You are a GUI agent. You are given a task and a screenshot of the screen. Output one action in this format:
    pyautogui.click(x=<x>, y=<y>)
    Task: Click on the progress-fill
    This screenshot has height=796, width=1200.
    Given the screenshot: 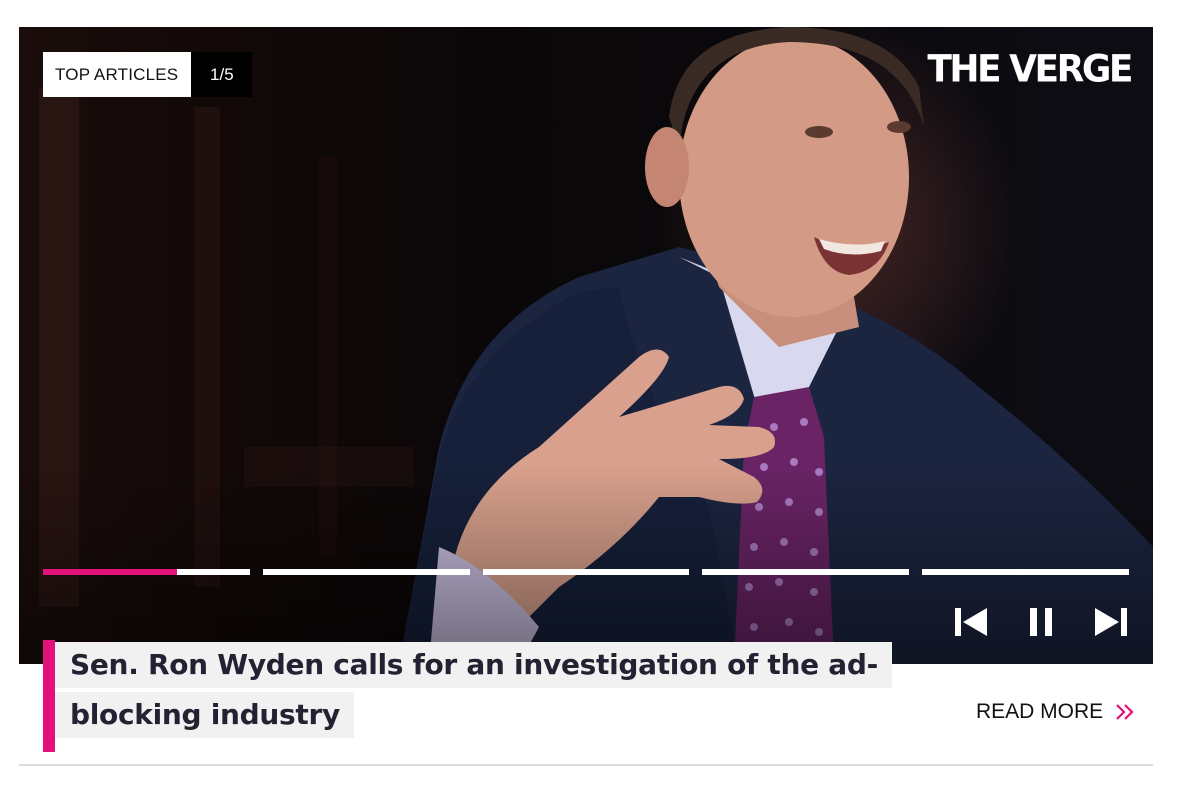 What is the action you would take?
    pyautogui.click(x=110, y=572)
    